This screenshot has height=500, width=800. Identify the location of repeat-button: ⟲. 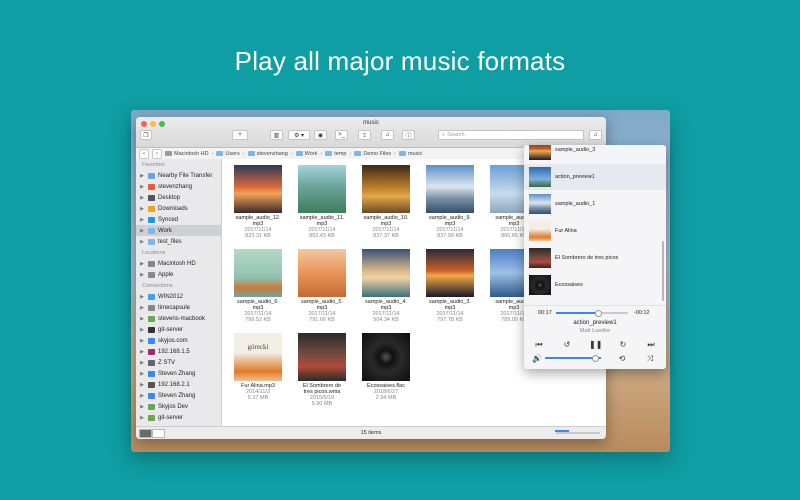
(622, 358).